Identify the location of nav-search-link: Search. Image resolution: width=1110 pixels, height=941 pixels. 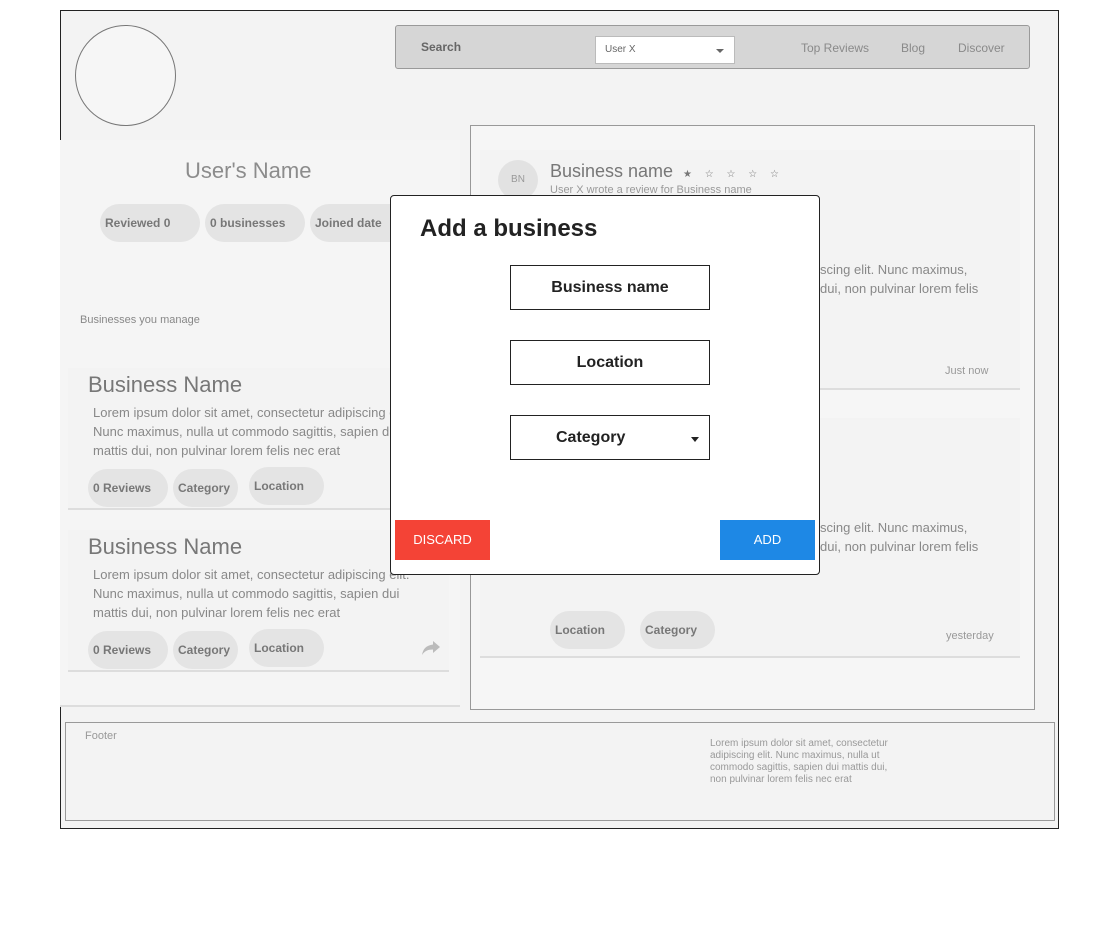
(441, 47).